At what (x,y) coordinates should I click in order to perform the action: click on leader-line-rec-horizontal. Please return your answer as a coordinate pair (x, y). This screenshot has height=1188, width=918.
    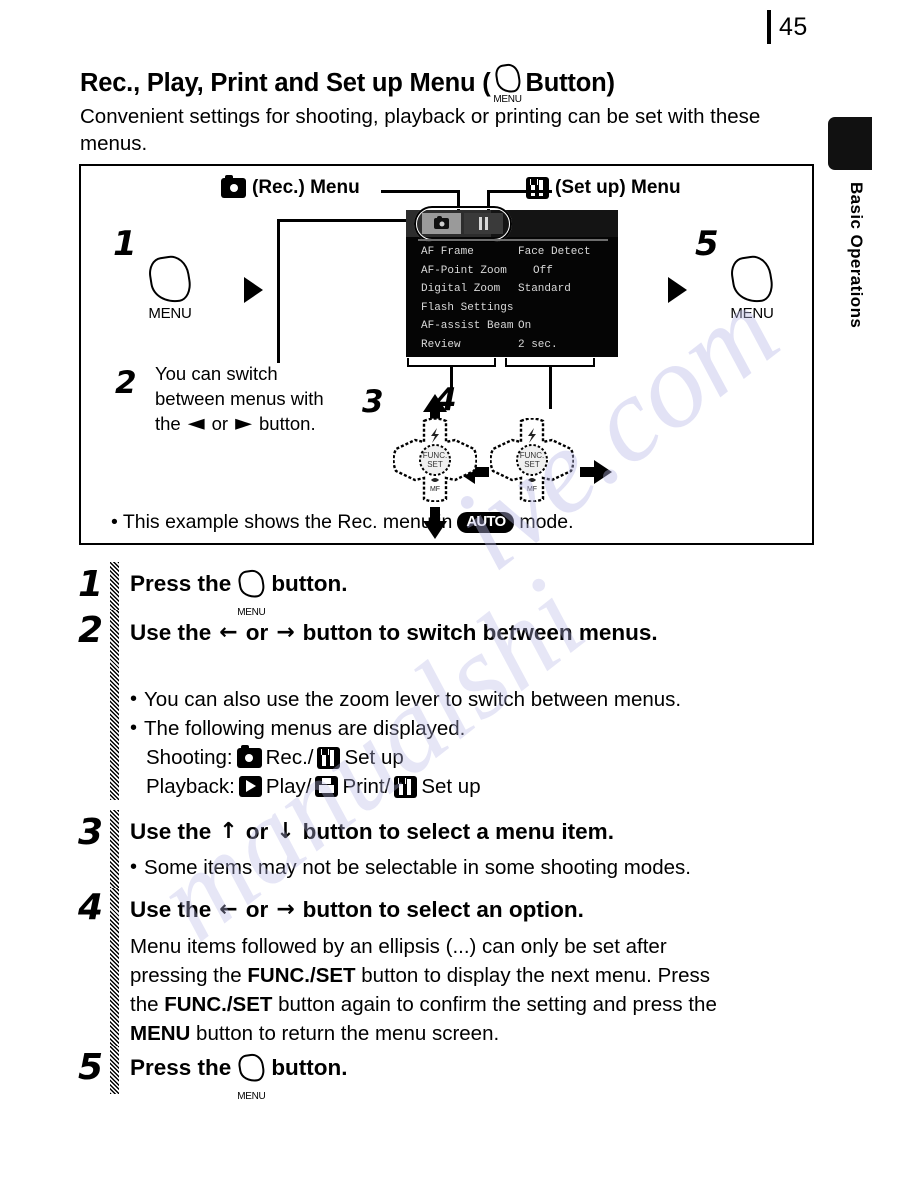
    Looking at the image, I should click on (420, 191).